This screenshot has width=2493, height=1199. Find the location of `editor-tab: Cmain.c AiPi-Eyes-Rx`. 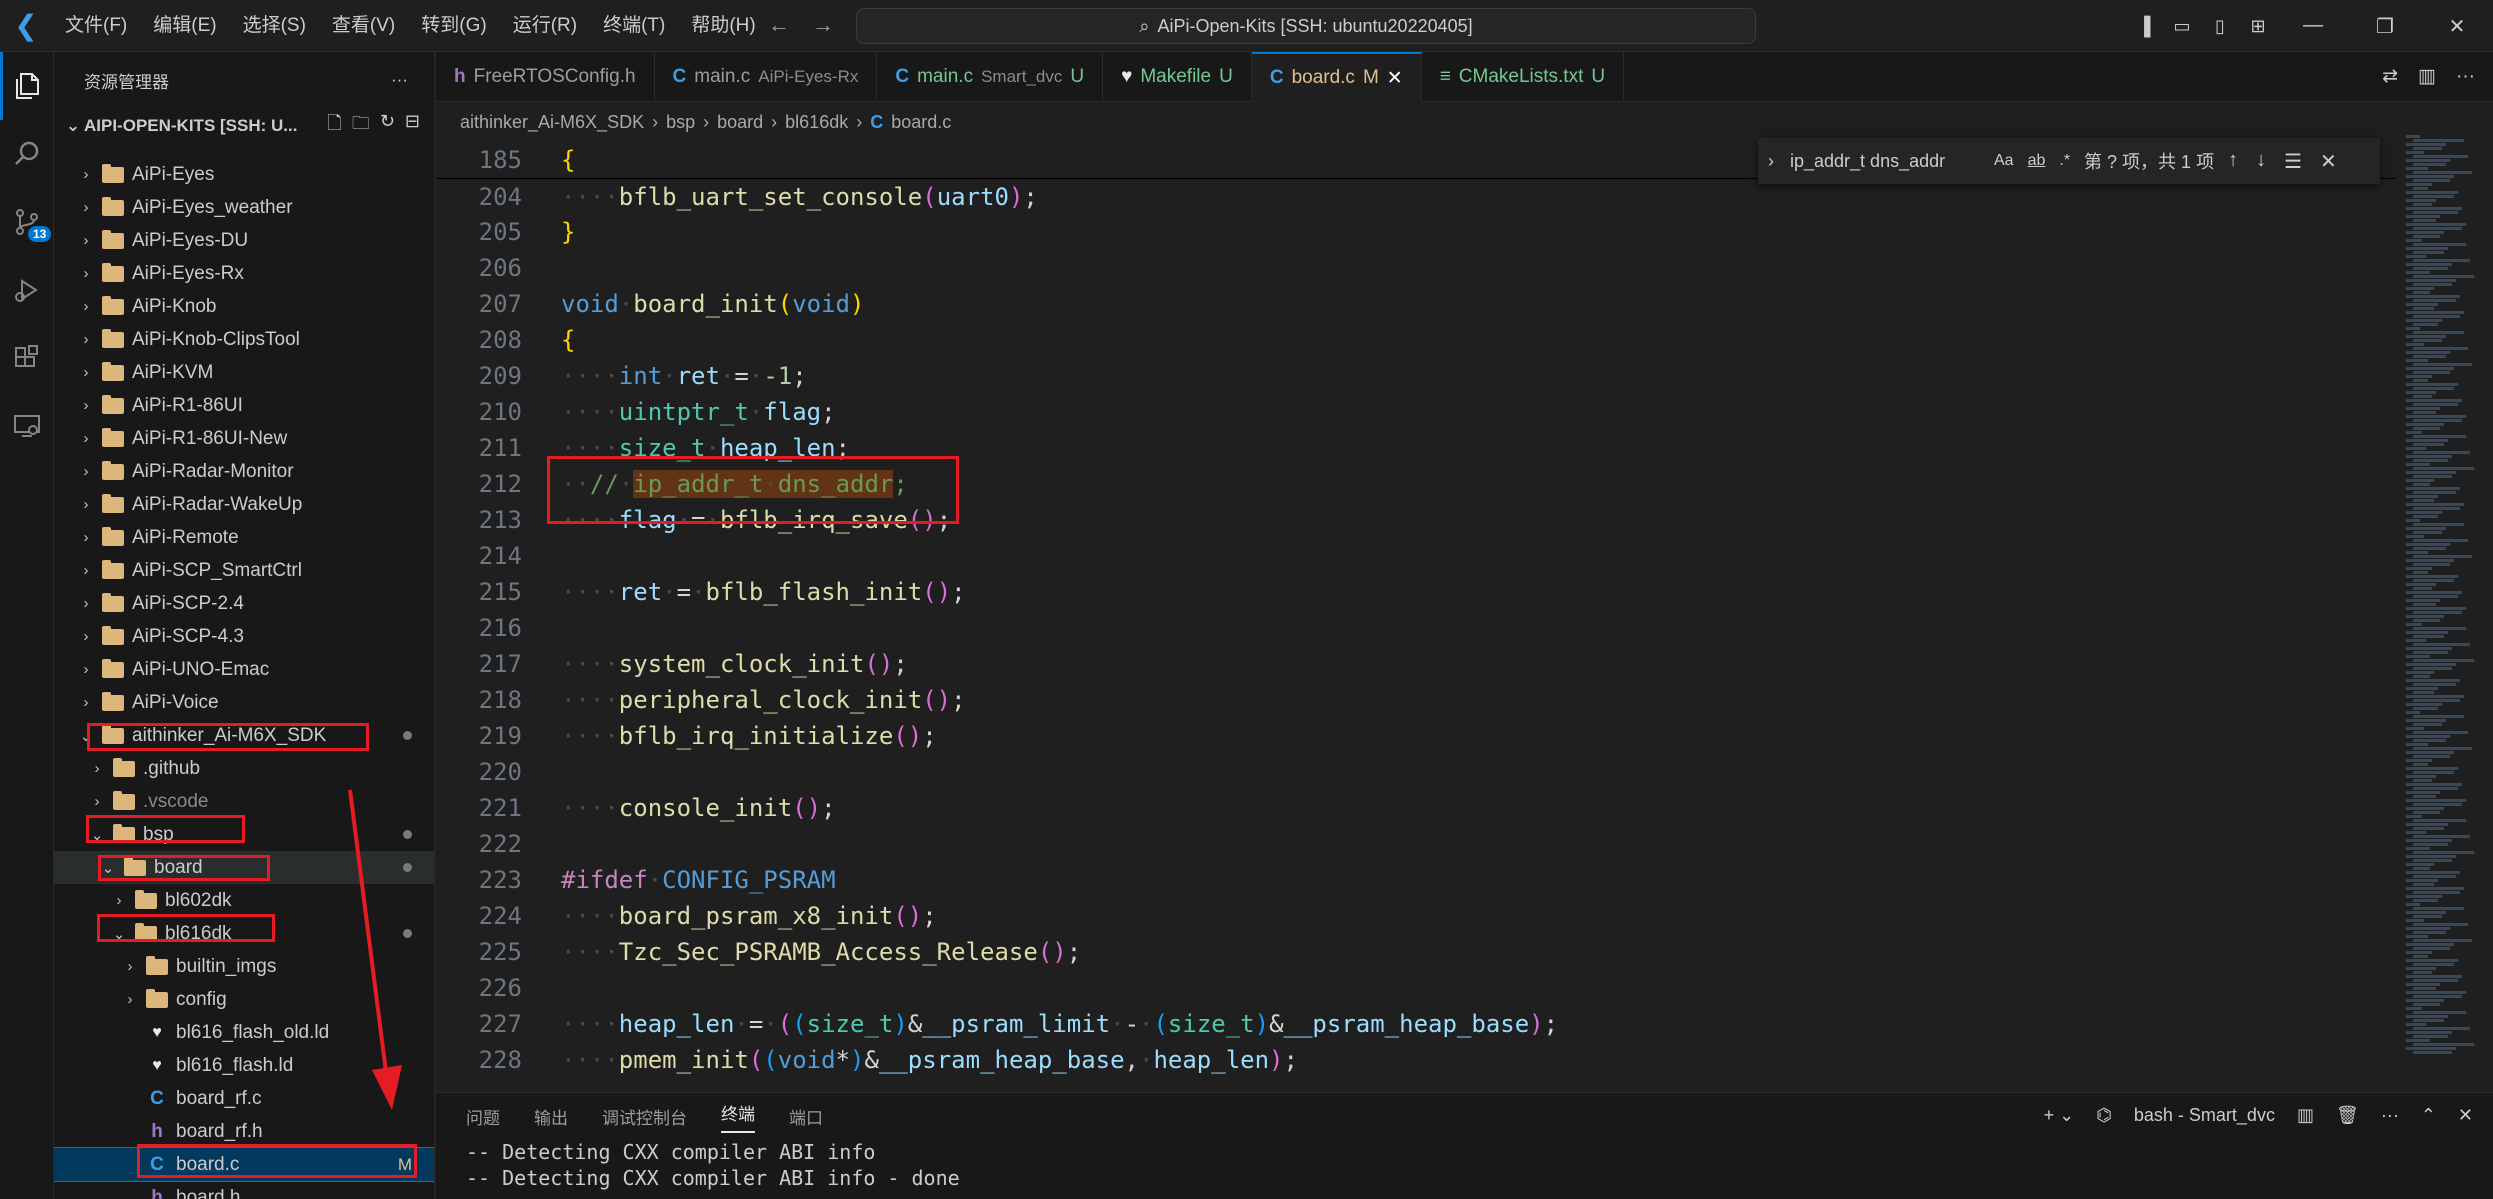

editor-tab: Cmain.c AiPi-Eyes-Rx is located at coordinates (766, 77).